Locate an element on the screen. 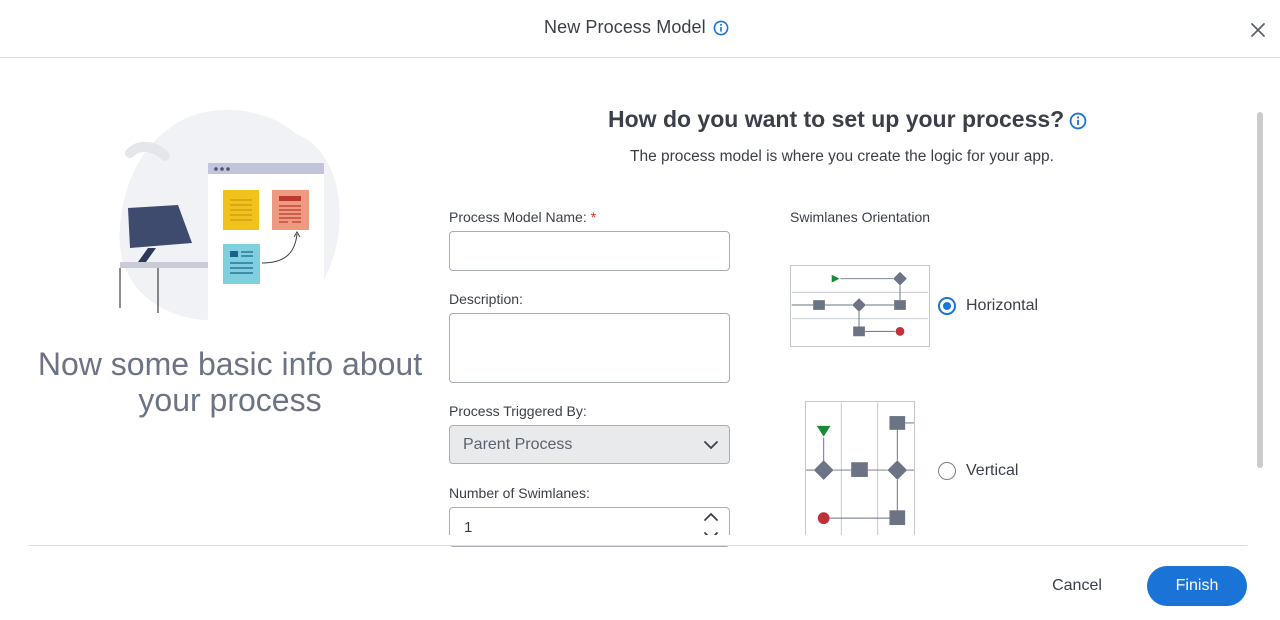 The height and width of the screenshot is (620, 1280). scrollbar-thumb is located at coordinates (1260, 290).